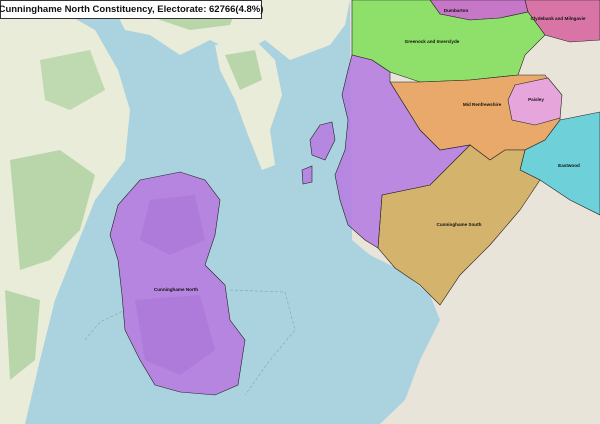 This screenshot has width=600, height=424. What do you see at coordinates (456, 10) in the screenshot?
I see `label-dumbarton: Dumbarton` at bounding box center [456, 10].